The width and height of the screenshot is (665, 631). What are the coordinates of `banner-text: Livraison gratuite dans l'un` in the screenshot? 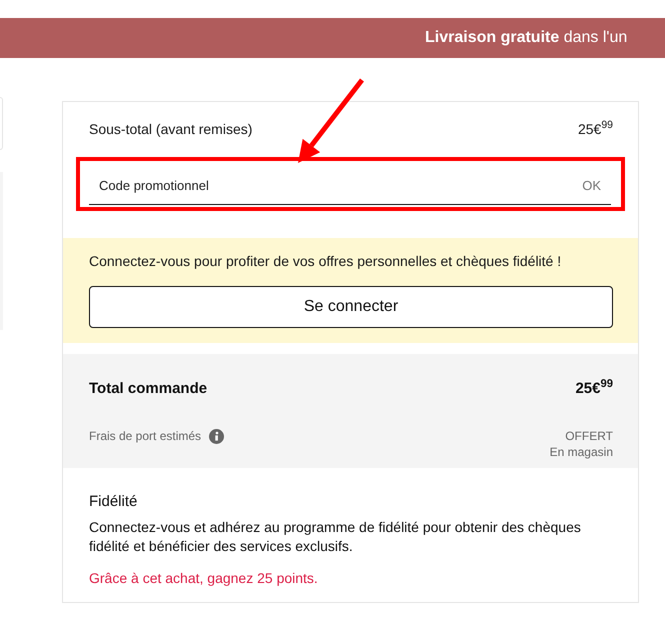 It's located at (526, 38).